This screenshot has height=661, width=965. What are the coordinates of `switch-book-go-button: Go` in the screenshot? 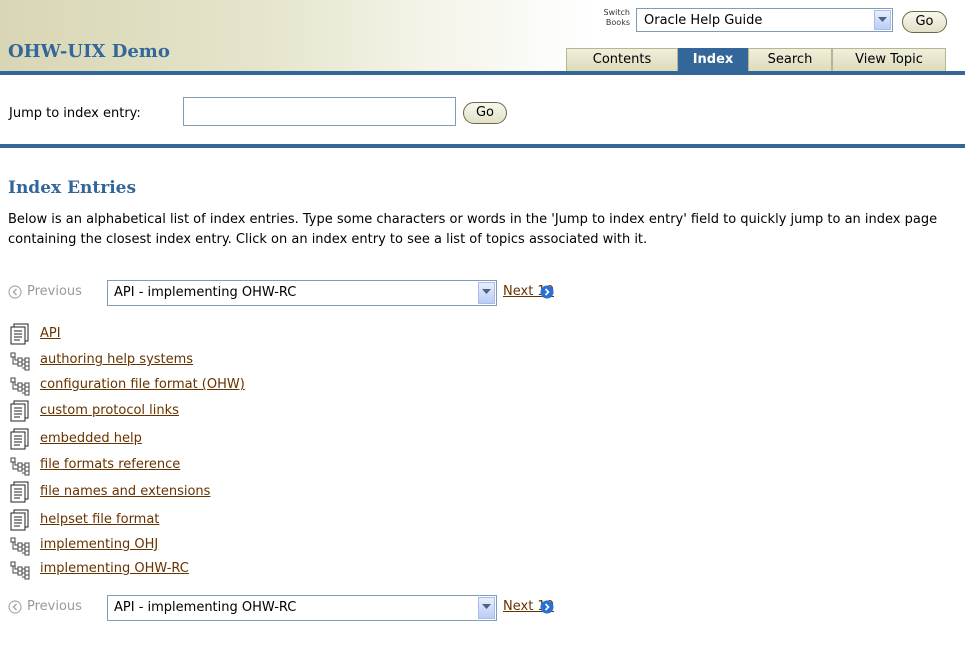 It's located at (924, 22).